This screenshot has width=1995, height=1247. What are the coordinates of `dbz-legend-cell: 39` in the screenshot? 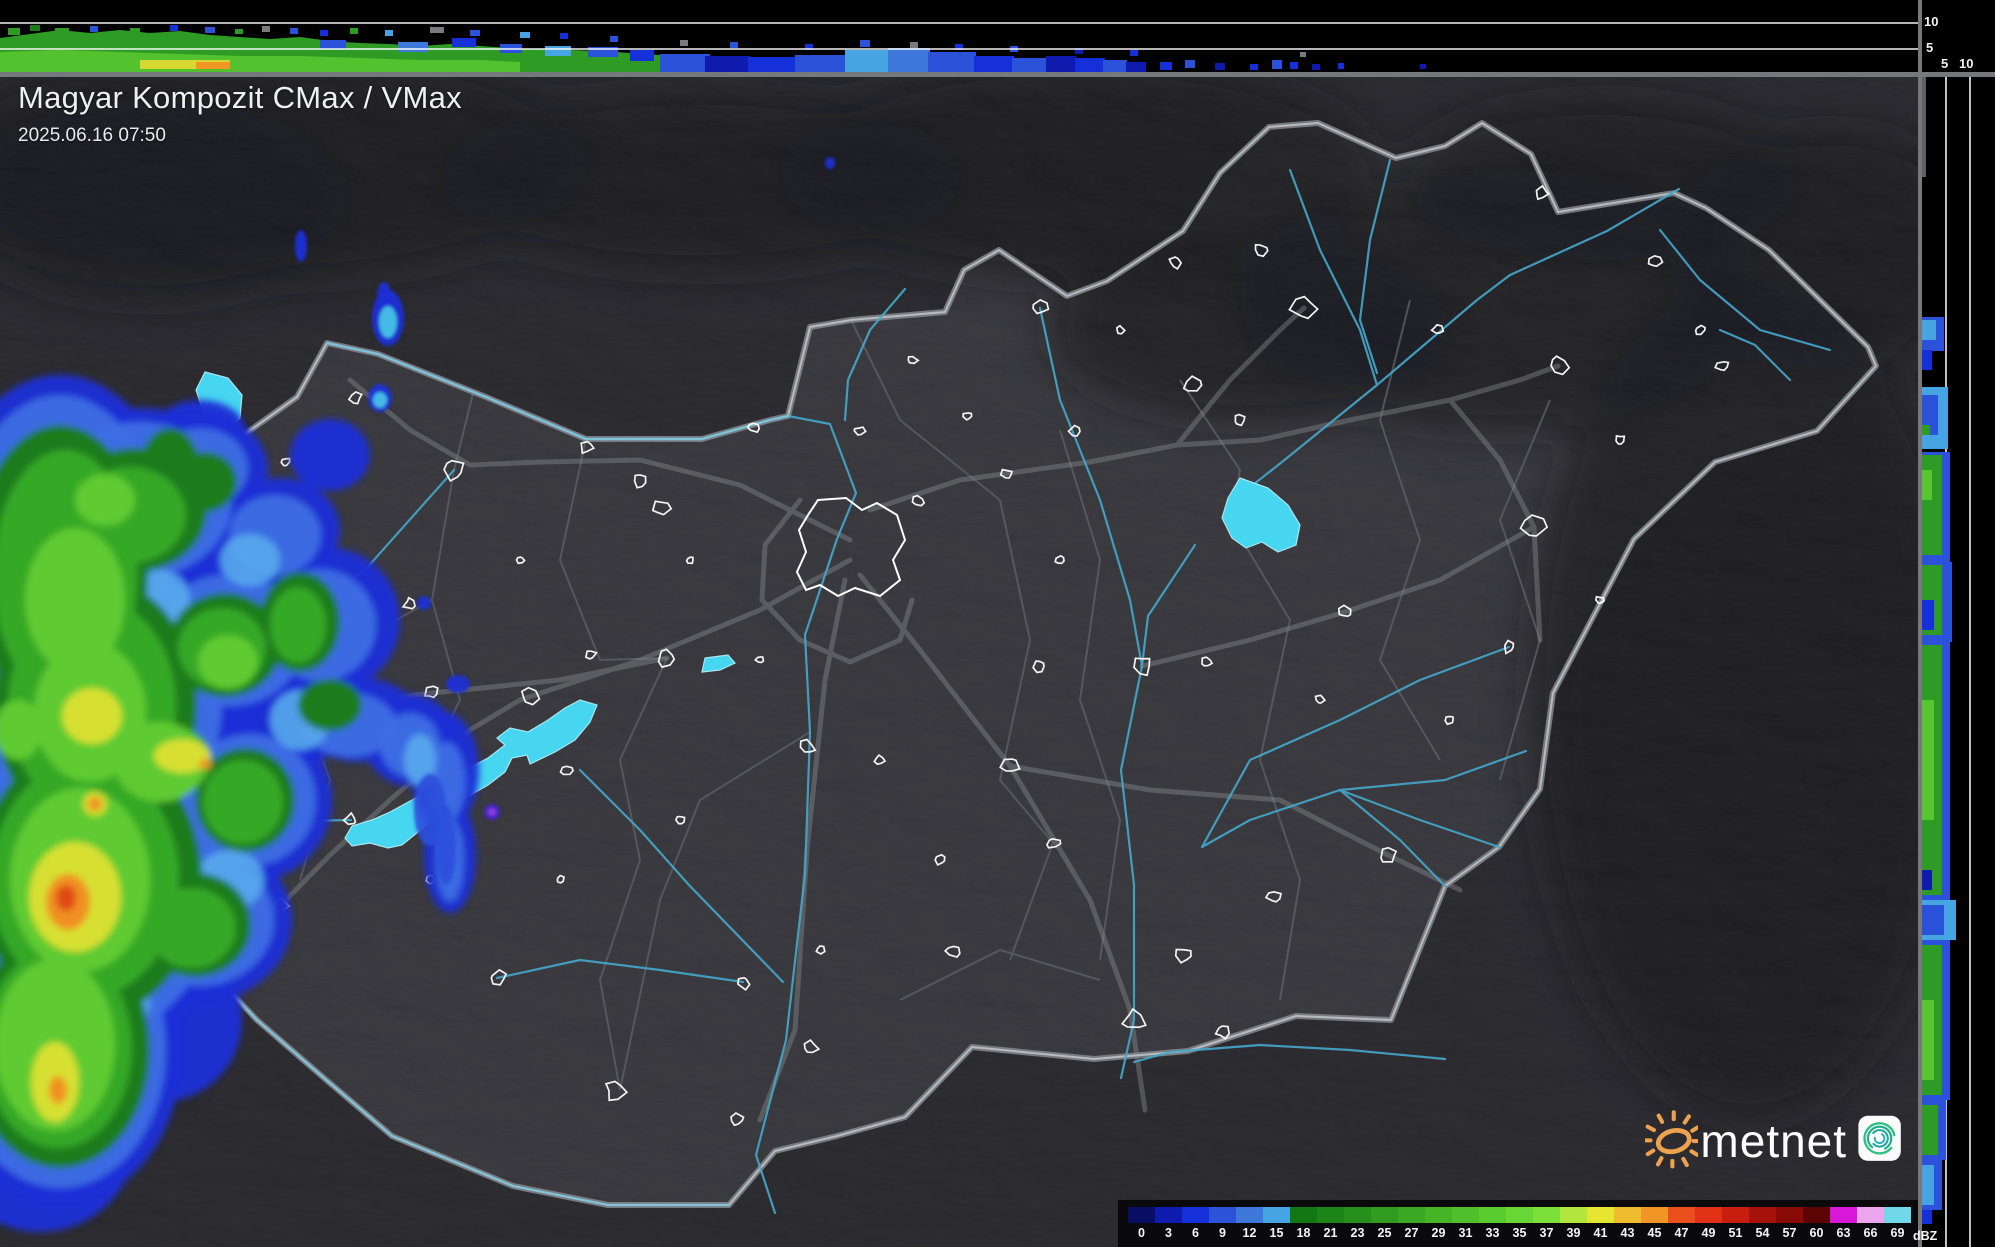 It's located at (1573, 1223).